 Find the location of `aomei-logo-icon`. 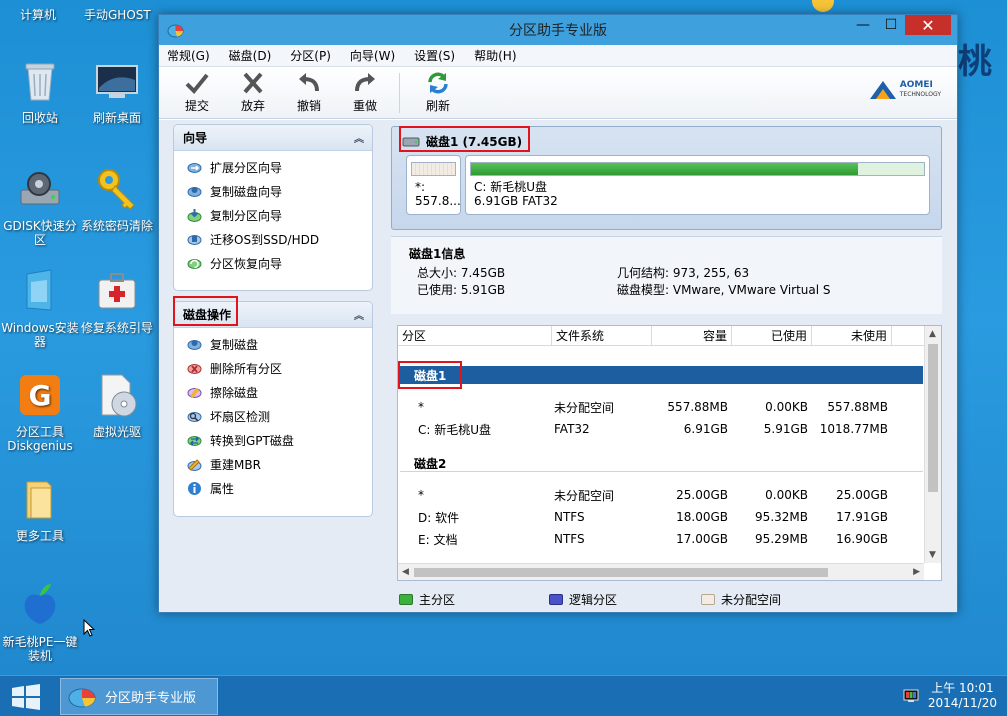

aomei-logo-icon is located at coordinates (882, 90).